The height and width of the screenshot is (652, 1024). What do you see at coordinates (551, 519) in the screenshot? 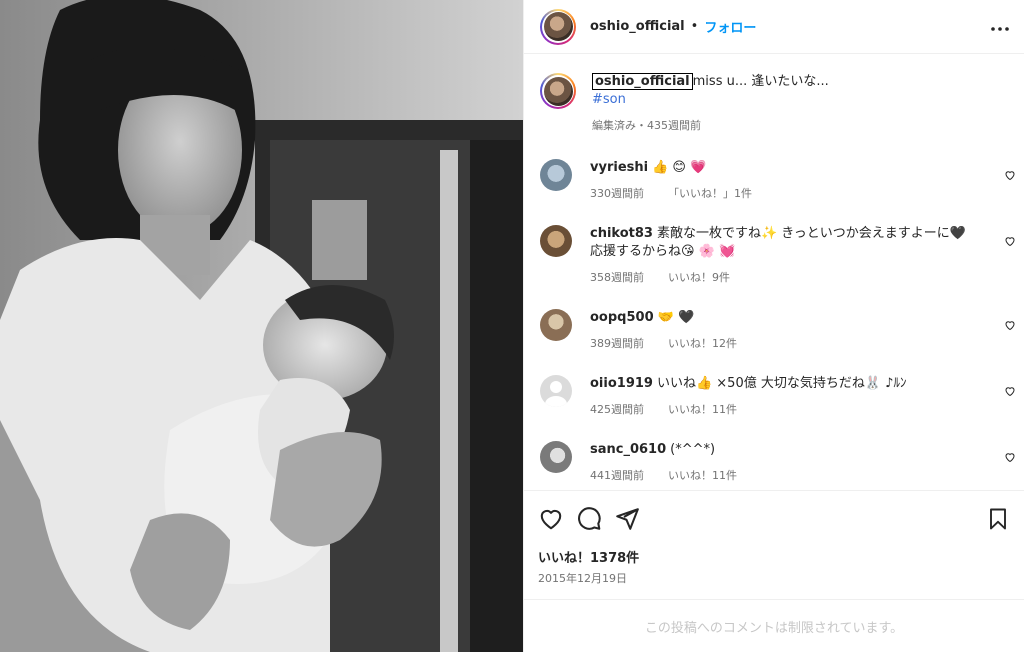
I see `heart-icon` at bounding box center [551, 519].